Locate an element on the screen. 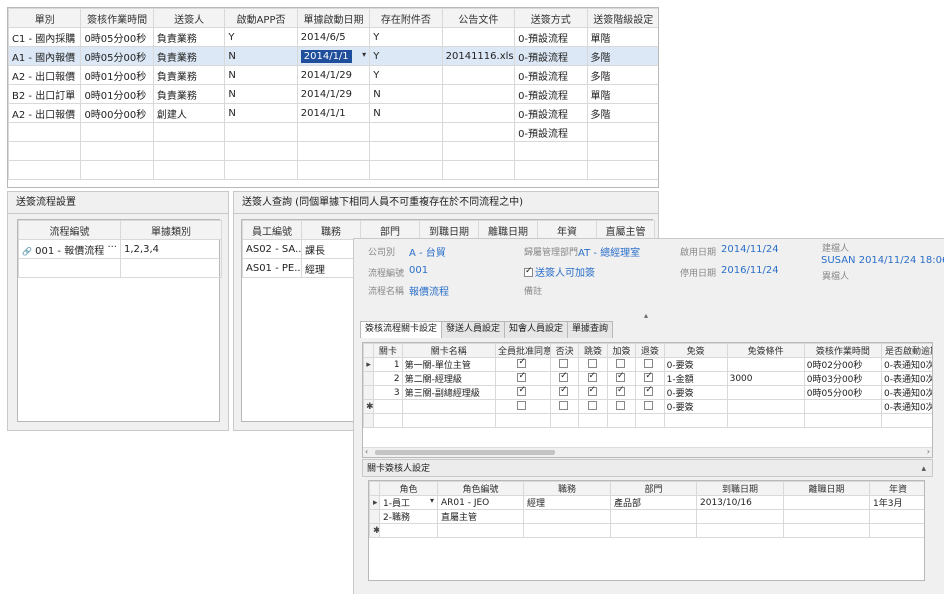 This screenshot has height=594, width=944. disable-date-value: 2016/11/24 is located at coordinates (750, 270).